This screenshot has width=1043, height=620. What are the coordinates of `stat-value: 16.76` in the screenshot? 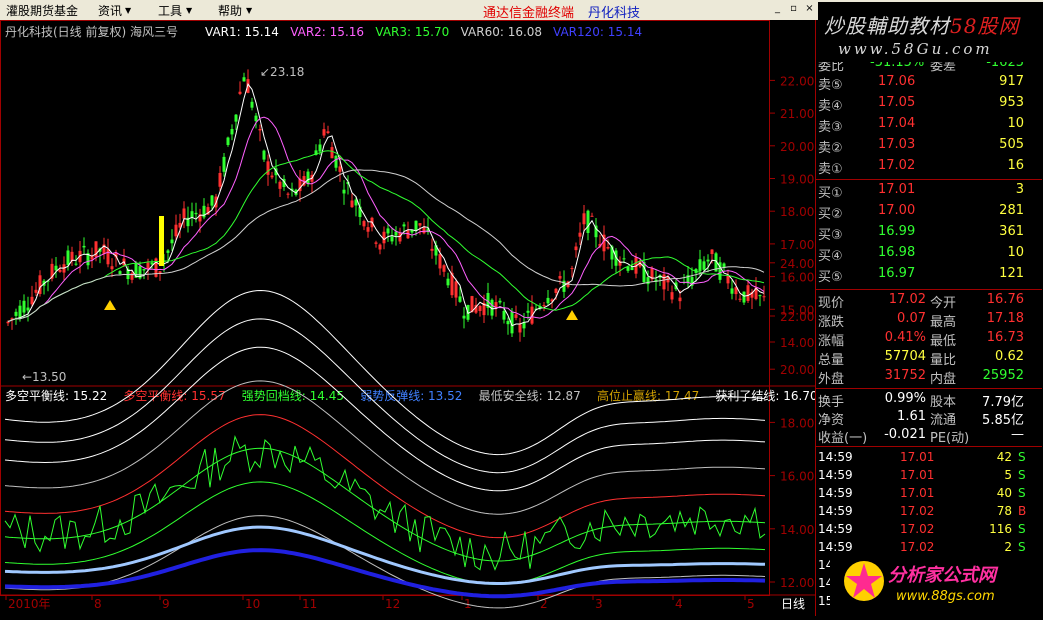 It's located at (1005, 299).